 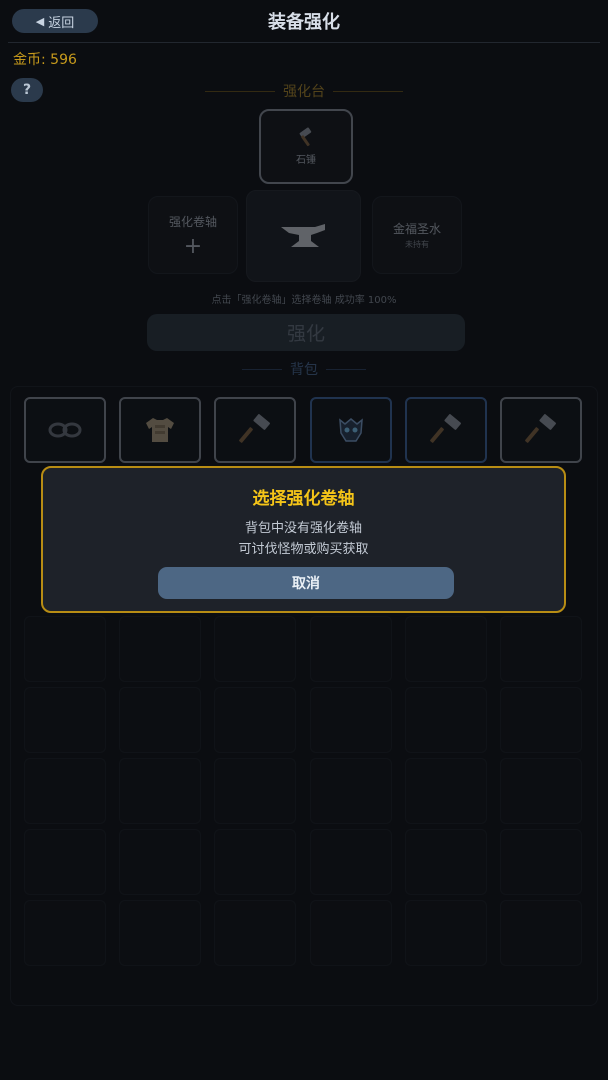 I want to click on enhance-button: 强化, so click(x=306, y=332).